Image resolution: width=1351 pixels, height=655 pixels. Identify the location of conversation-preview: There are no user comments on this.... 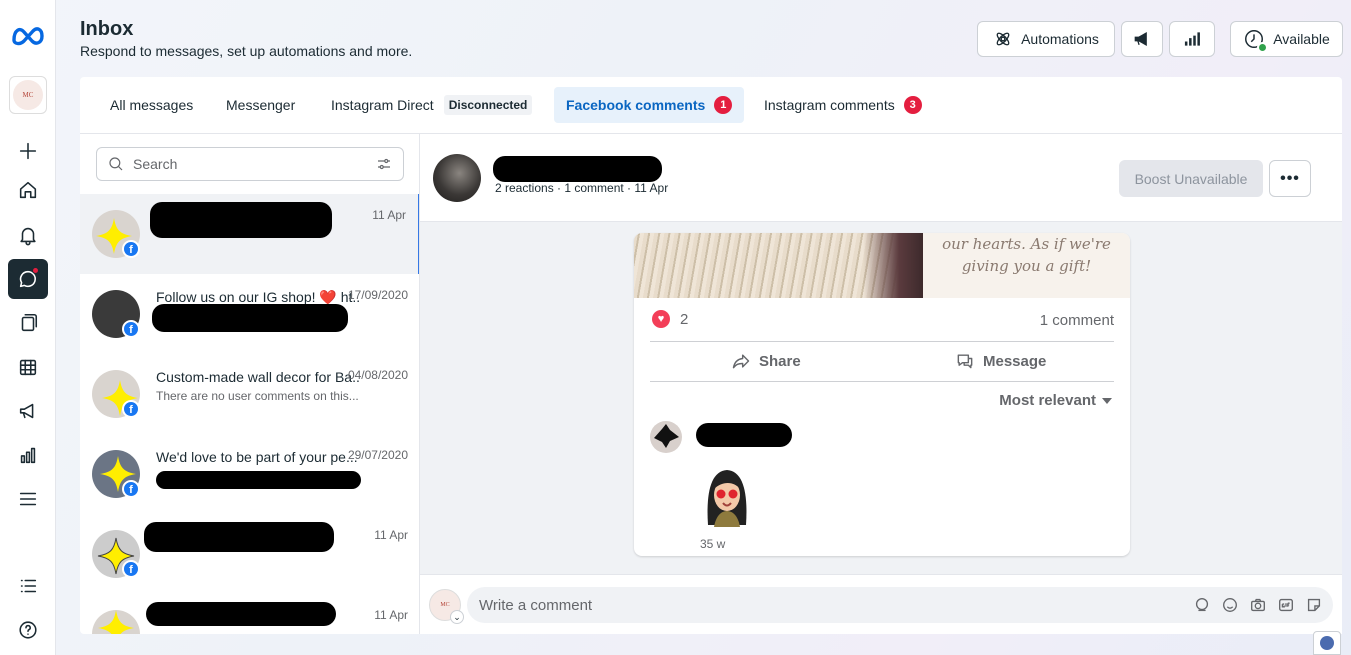
(257, 396).